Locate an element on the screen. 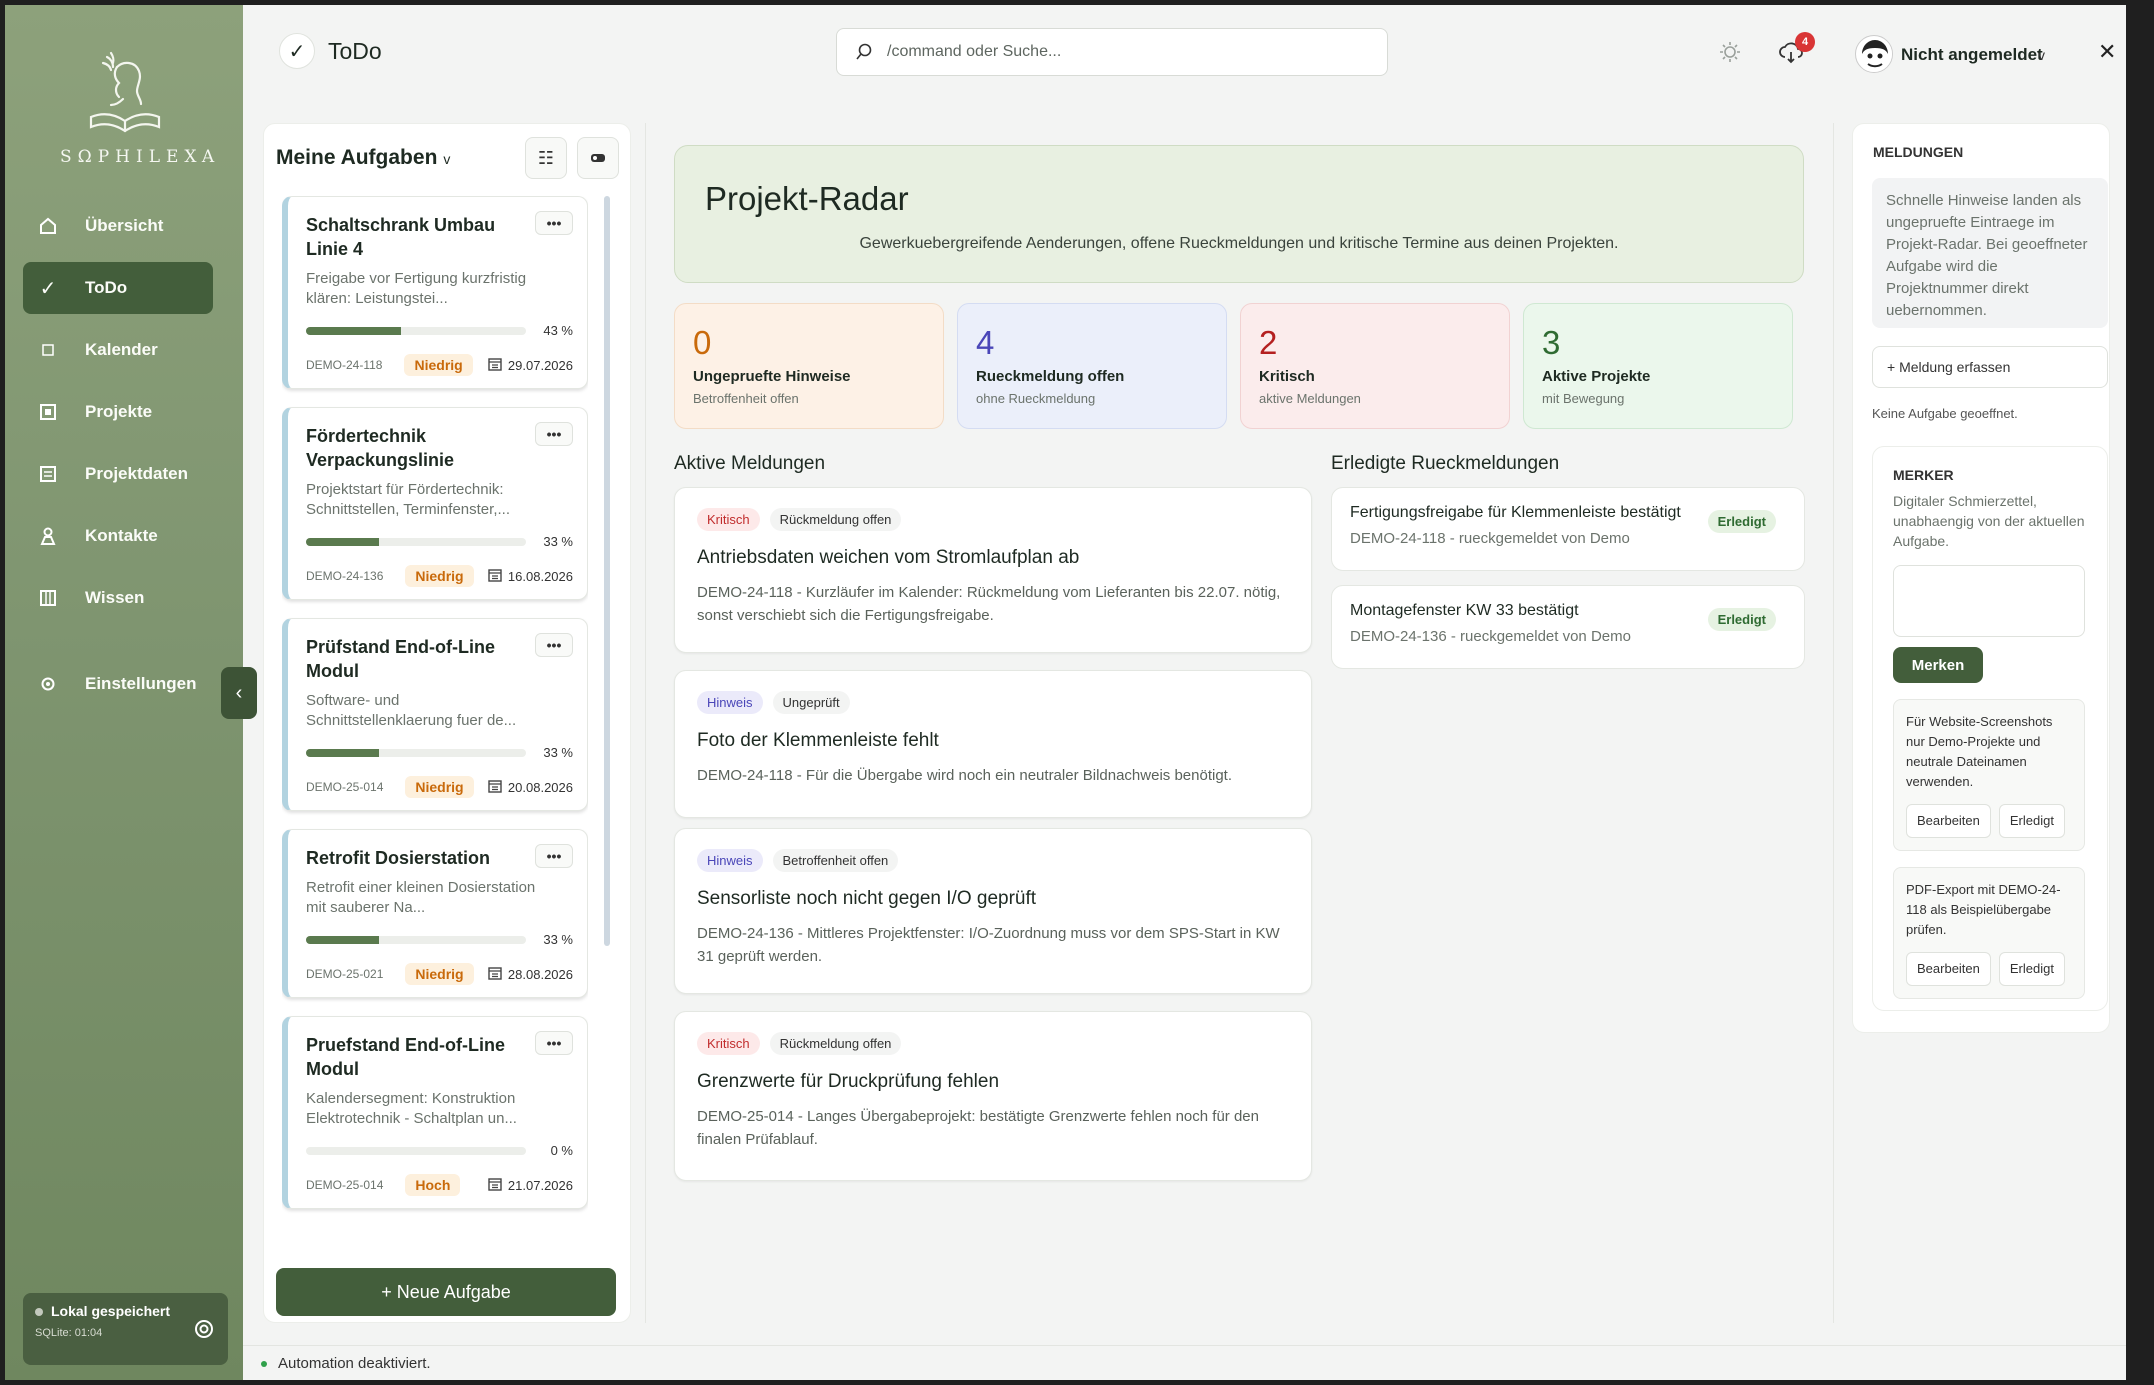  search-icon is located at coordinates (864, 51).